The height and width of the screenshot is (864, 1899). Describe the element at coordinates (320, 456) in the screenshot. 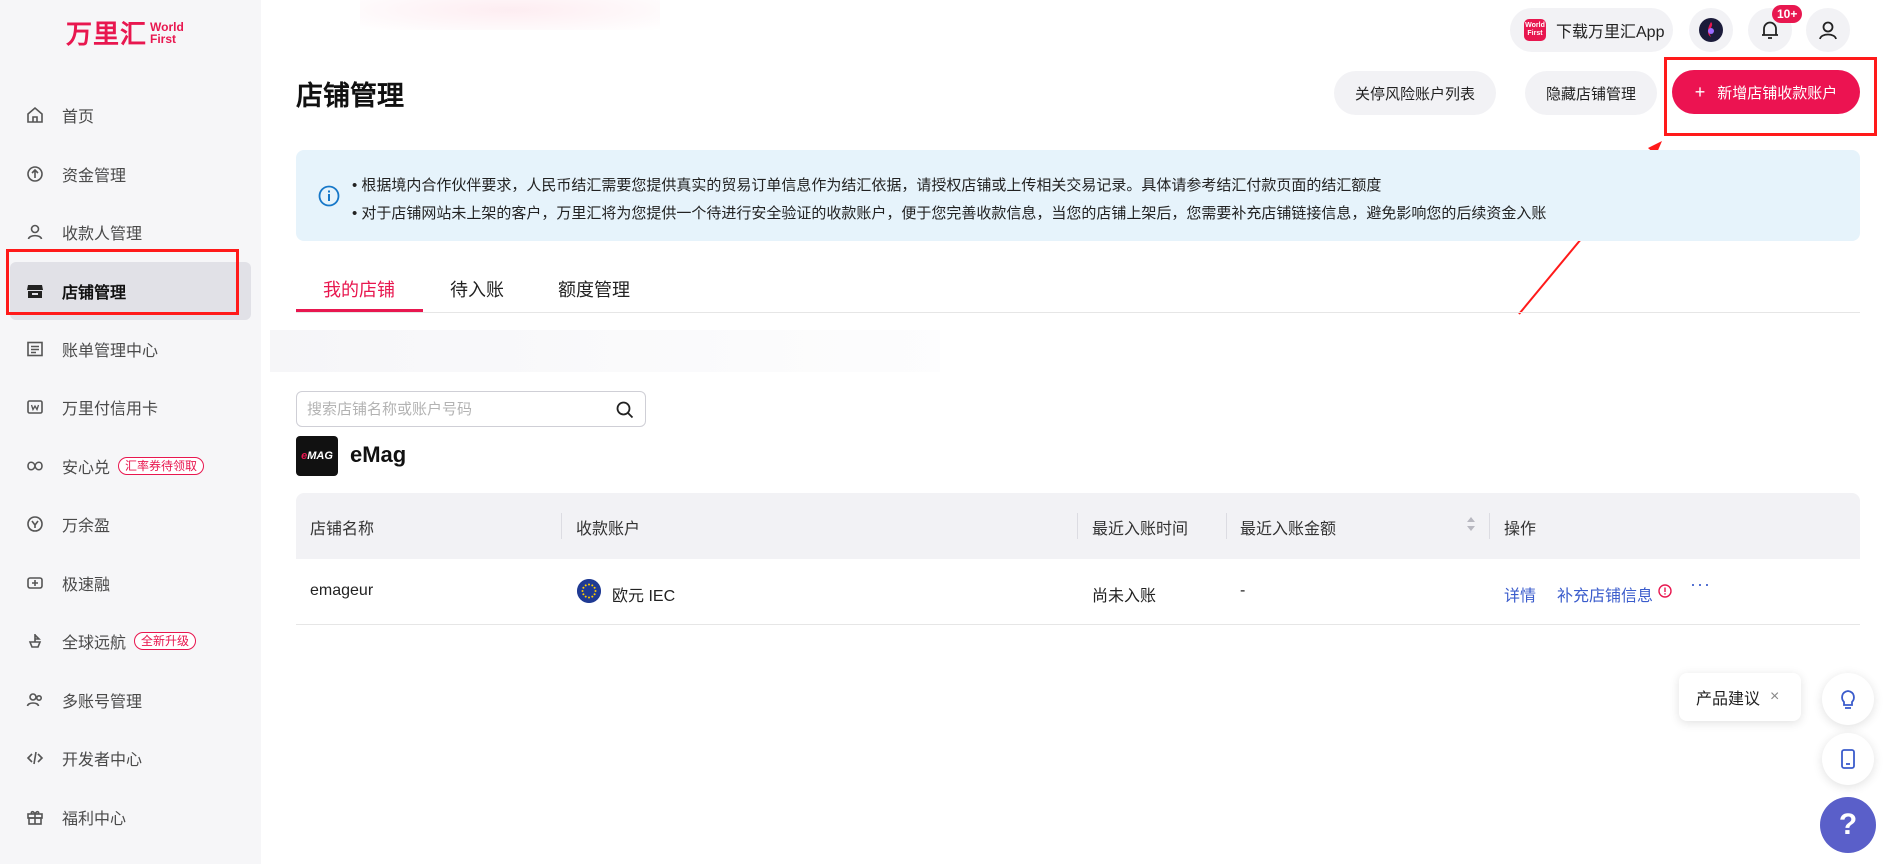

I see `store-logo-rest: MAG` at that location.